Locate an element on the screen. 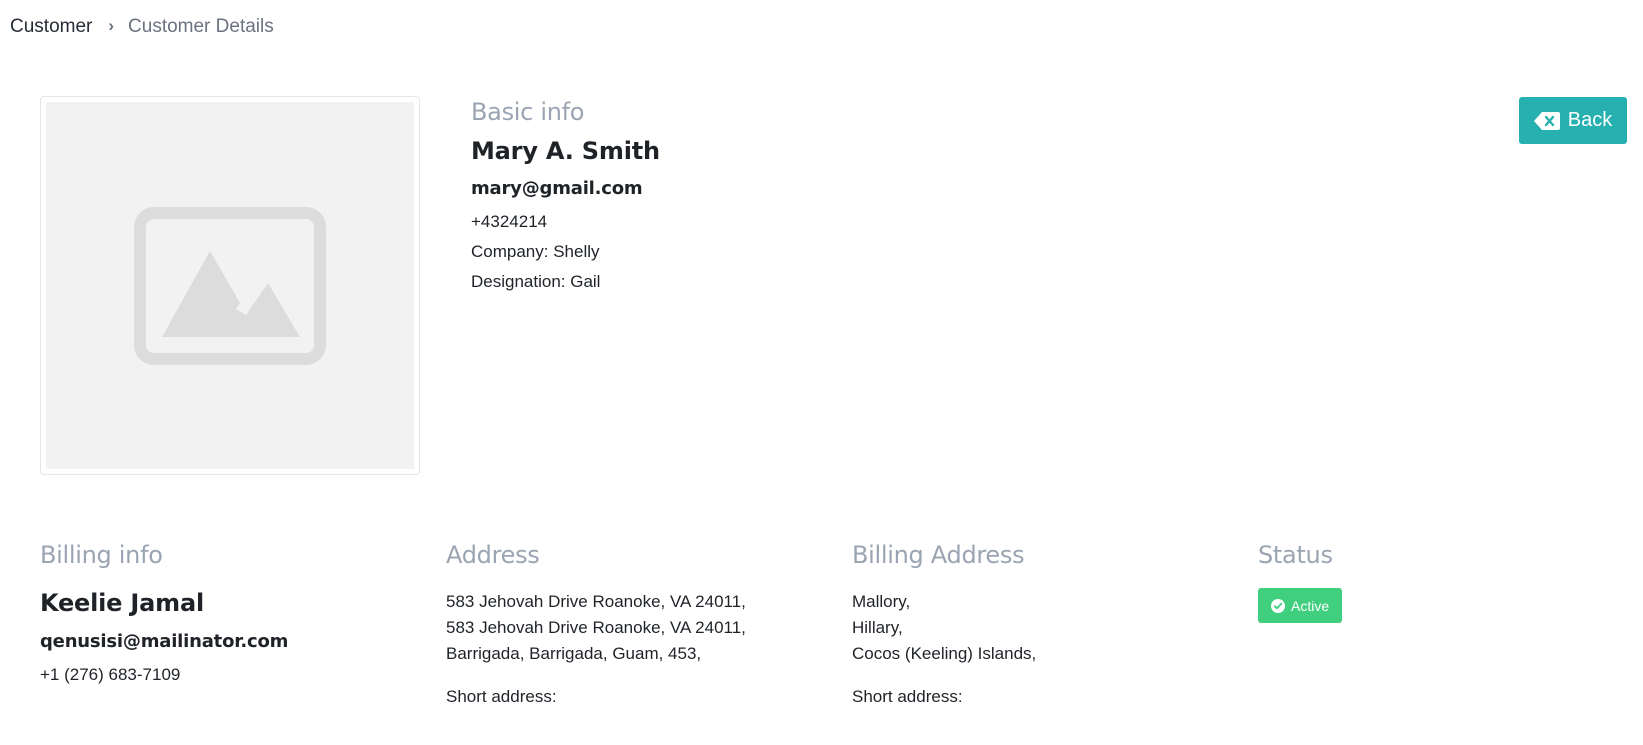  billing-name: Keelie Jamal is located at coordinates (122, 603).